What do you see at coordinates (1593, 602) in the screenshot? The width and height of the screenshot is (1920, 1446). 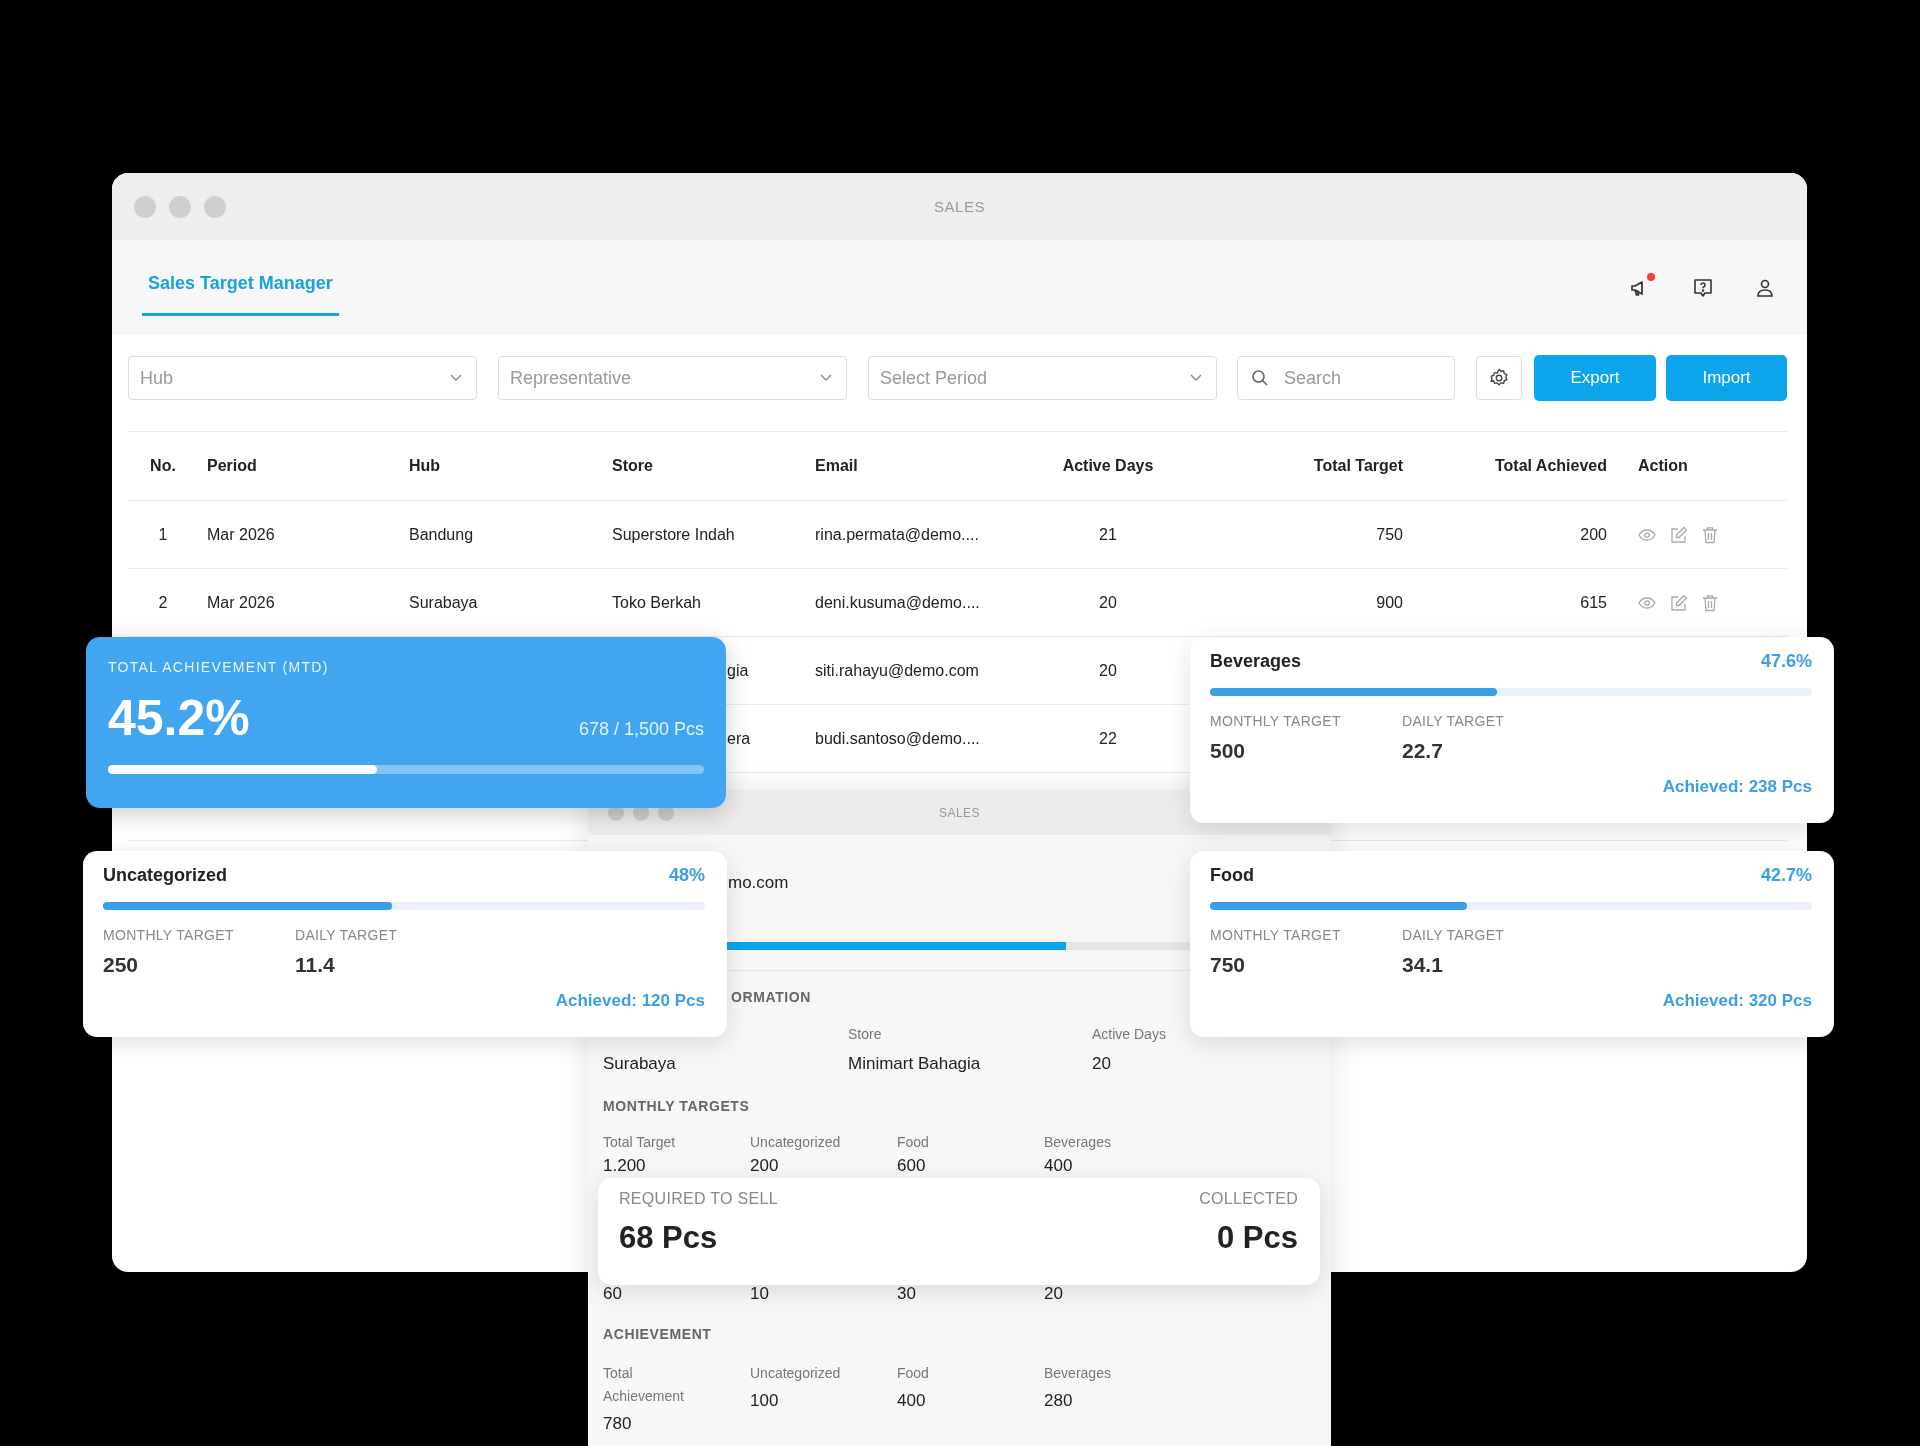 I see `table-cell: 615` at bounding box center [1593, 602].